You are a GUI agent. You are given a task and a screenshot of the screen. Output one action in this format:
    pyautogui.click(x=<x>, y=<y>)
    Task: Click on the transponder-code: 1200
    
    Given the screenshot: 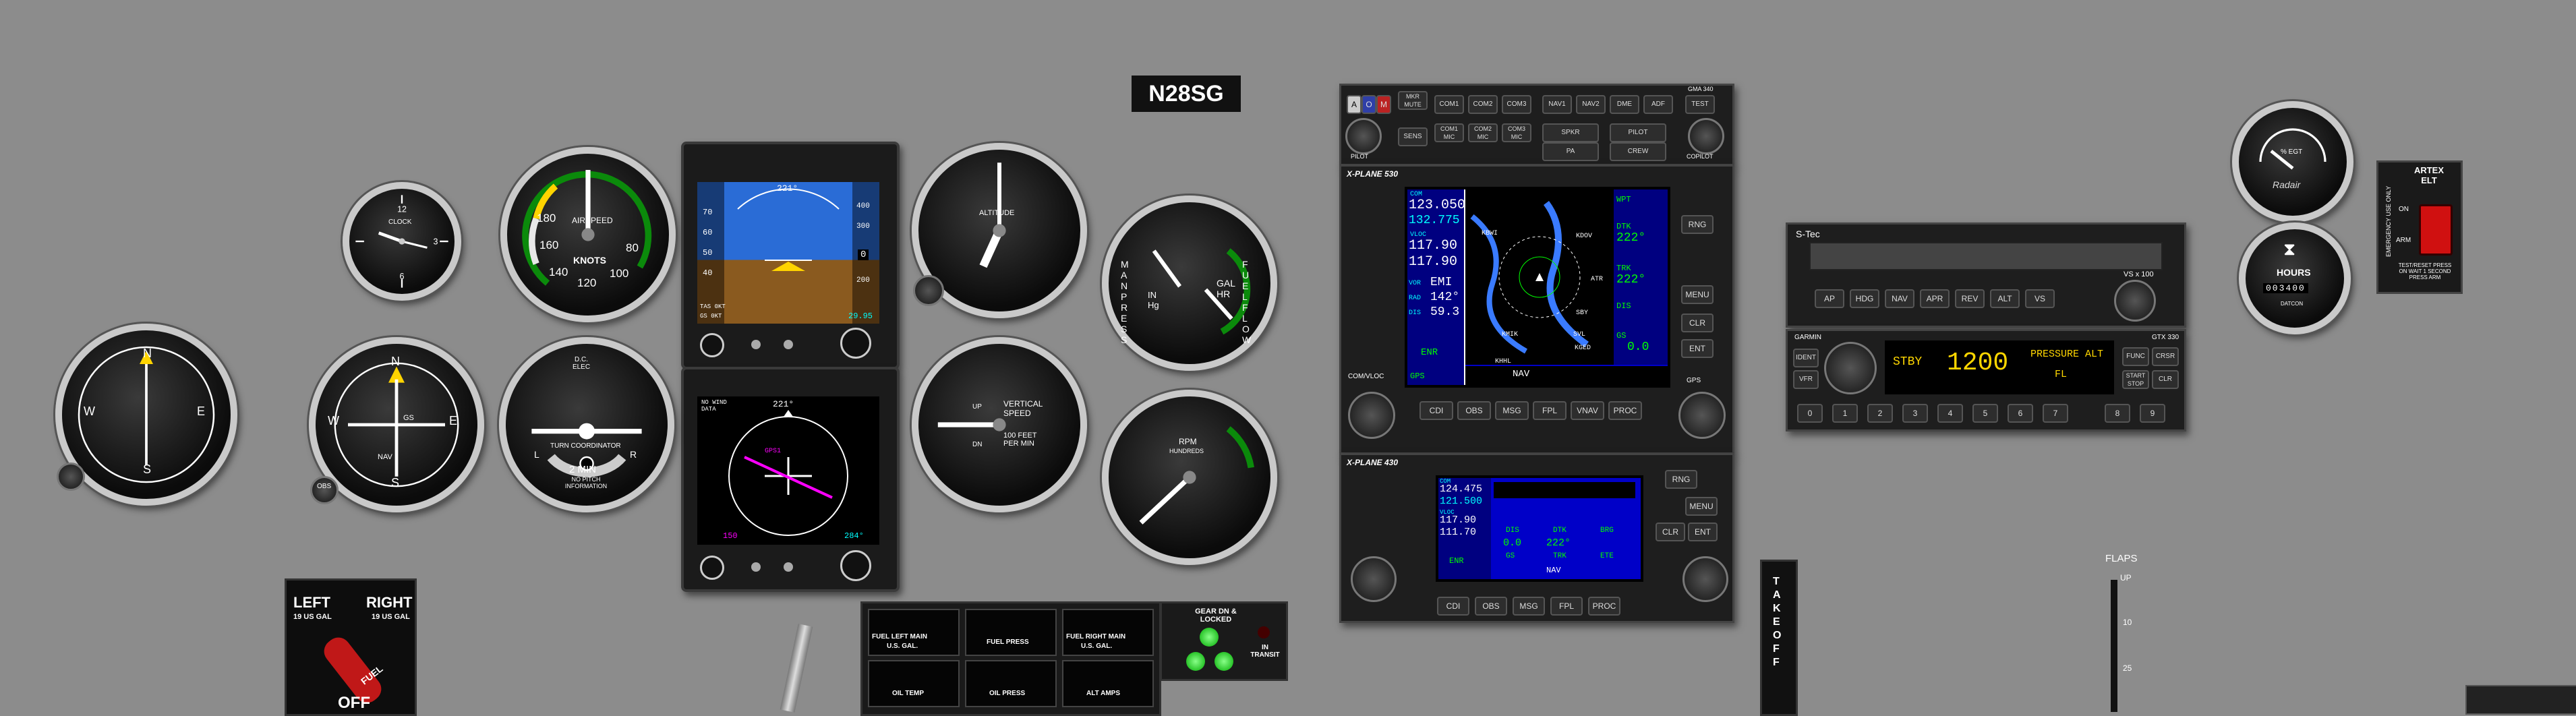 What is the action you would take?
    pyautogui.click(x=1978, y=364)
    